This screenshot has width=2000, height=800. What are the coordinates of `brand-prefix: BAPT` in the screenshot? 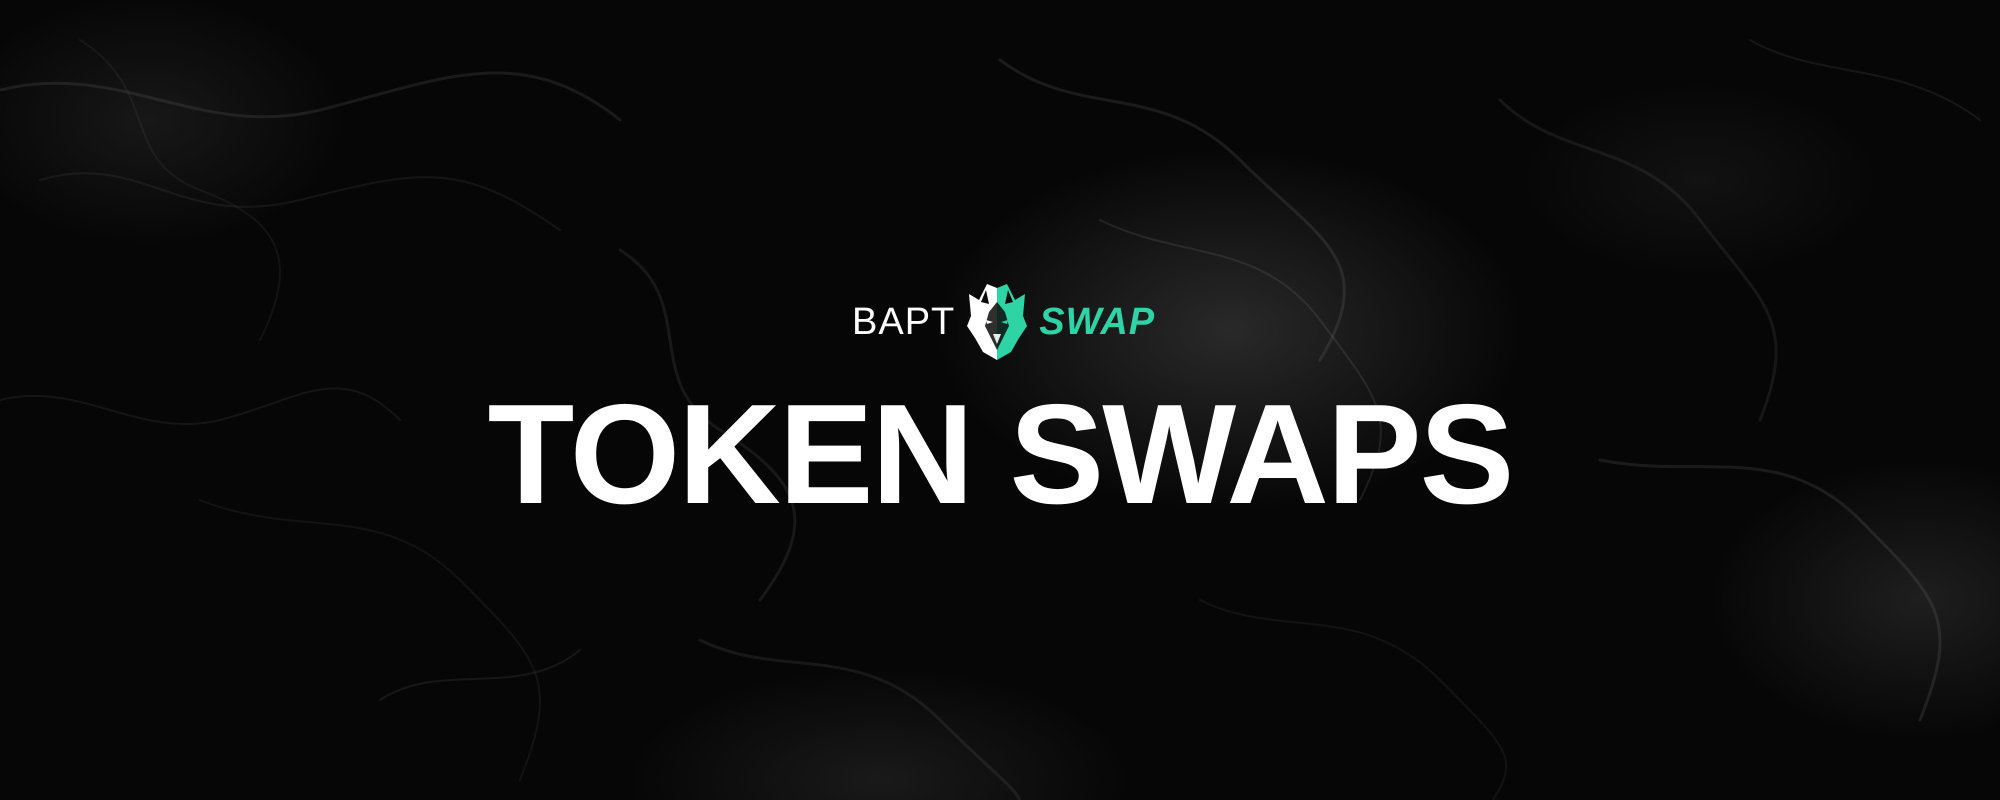 It's located at (904, 321).